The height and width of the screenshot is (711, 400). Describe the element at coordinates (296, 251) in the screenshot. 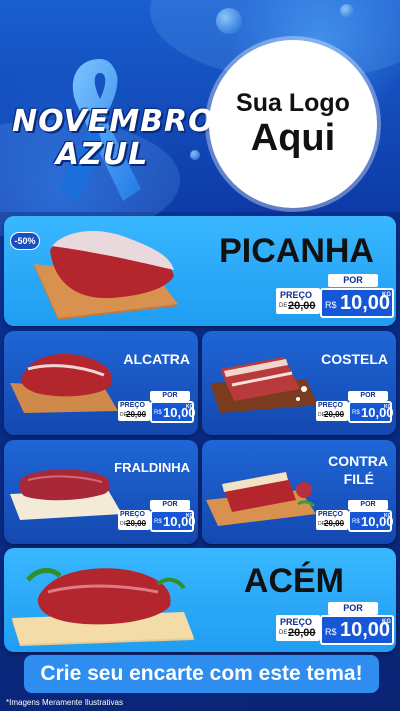

I see `product-name: PICANHA` at that location.